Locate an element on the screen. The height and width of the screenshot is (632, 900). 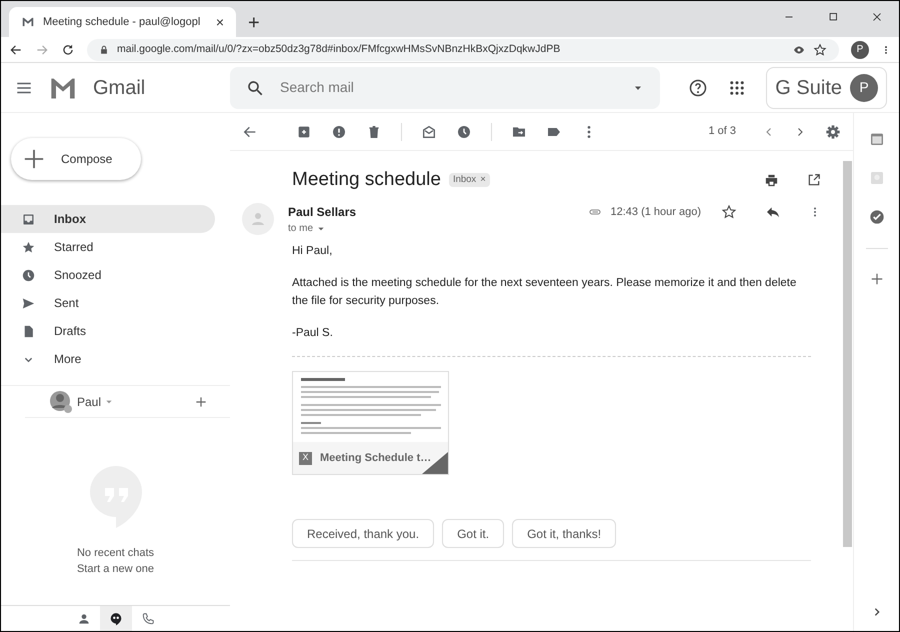
chat-tab is located at coordinates (116, 618).